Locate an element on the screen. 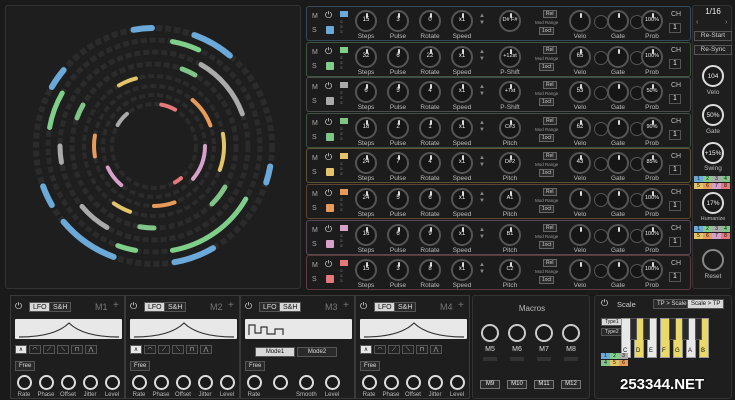  division-display: 1/16 is located at coordinates (713, 11).